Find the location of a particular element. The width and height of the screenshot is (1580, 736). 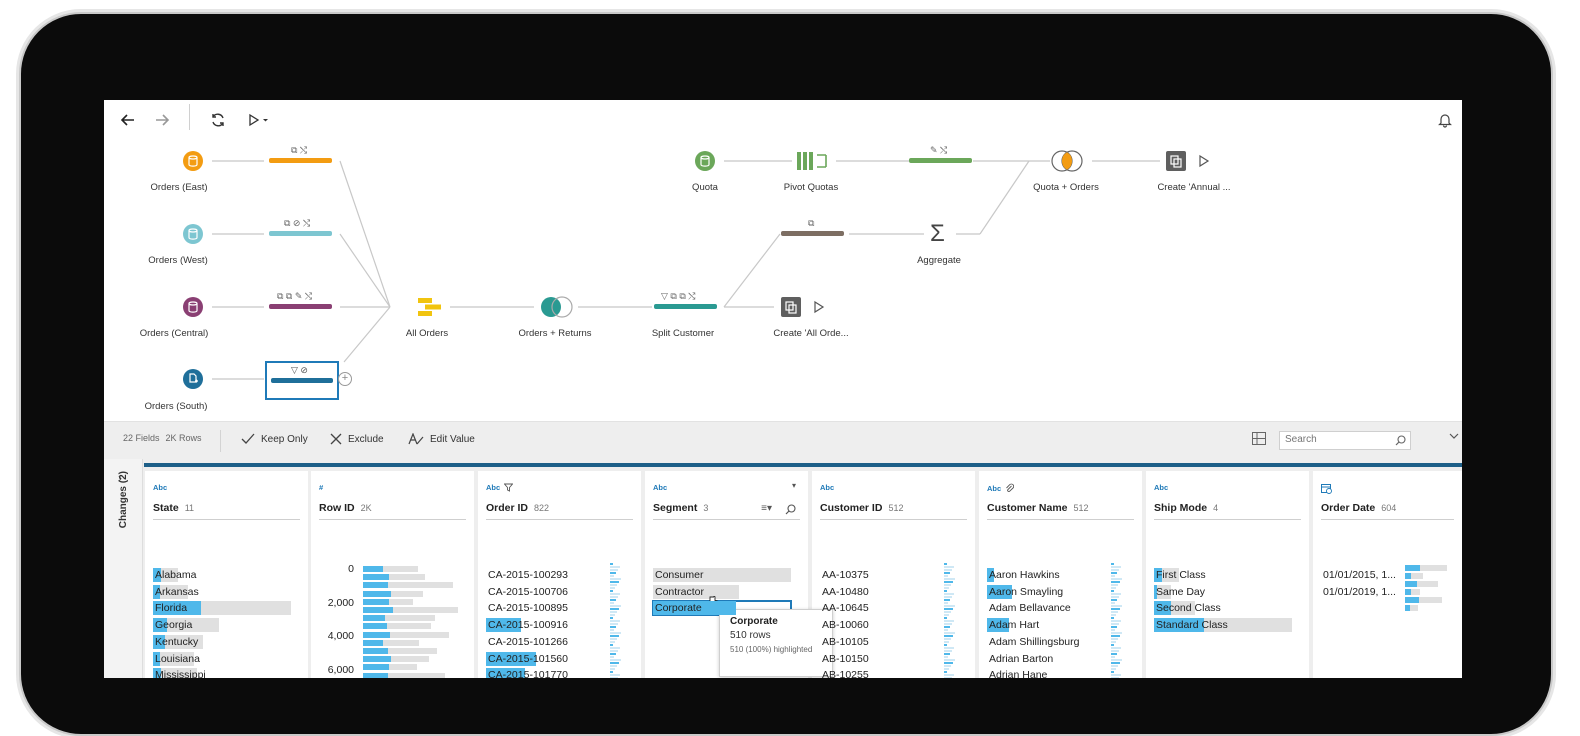

column-row-id: # Row ID 2K 0 2,000 4,000 6,000 is located at coordinates (392, 574).